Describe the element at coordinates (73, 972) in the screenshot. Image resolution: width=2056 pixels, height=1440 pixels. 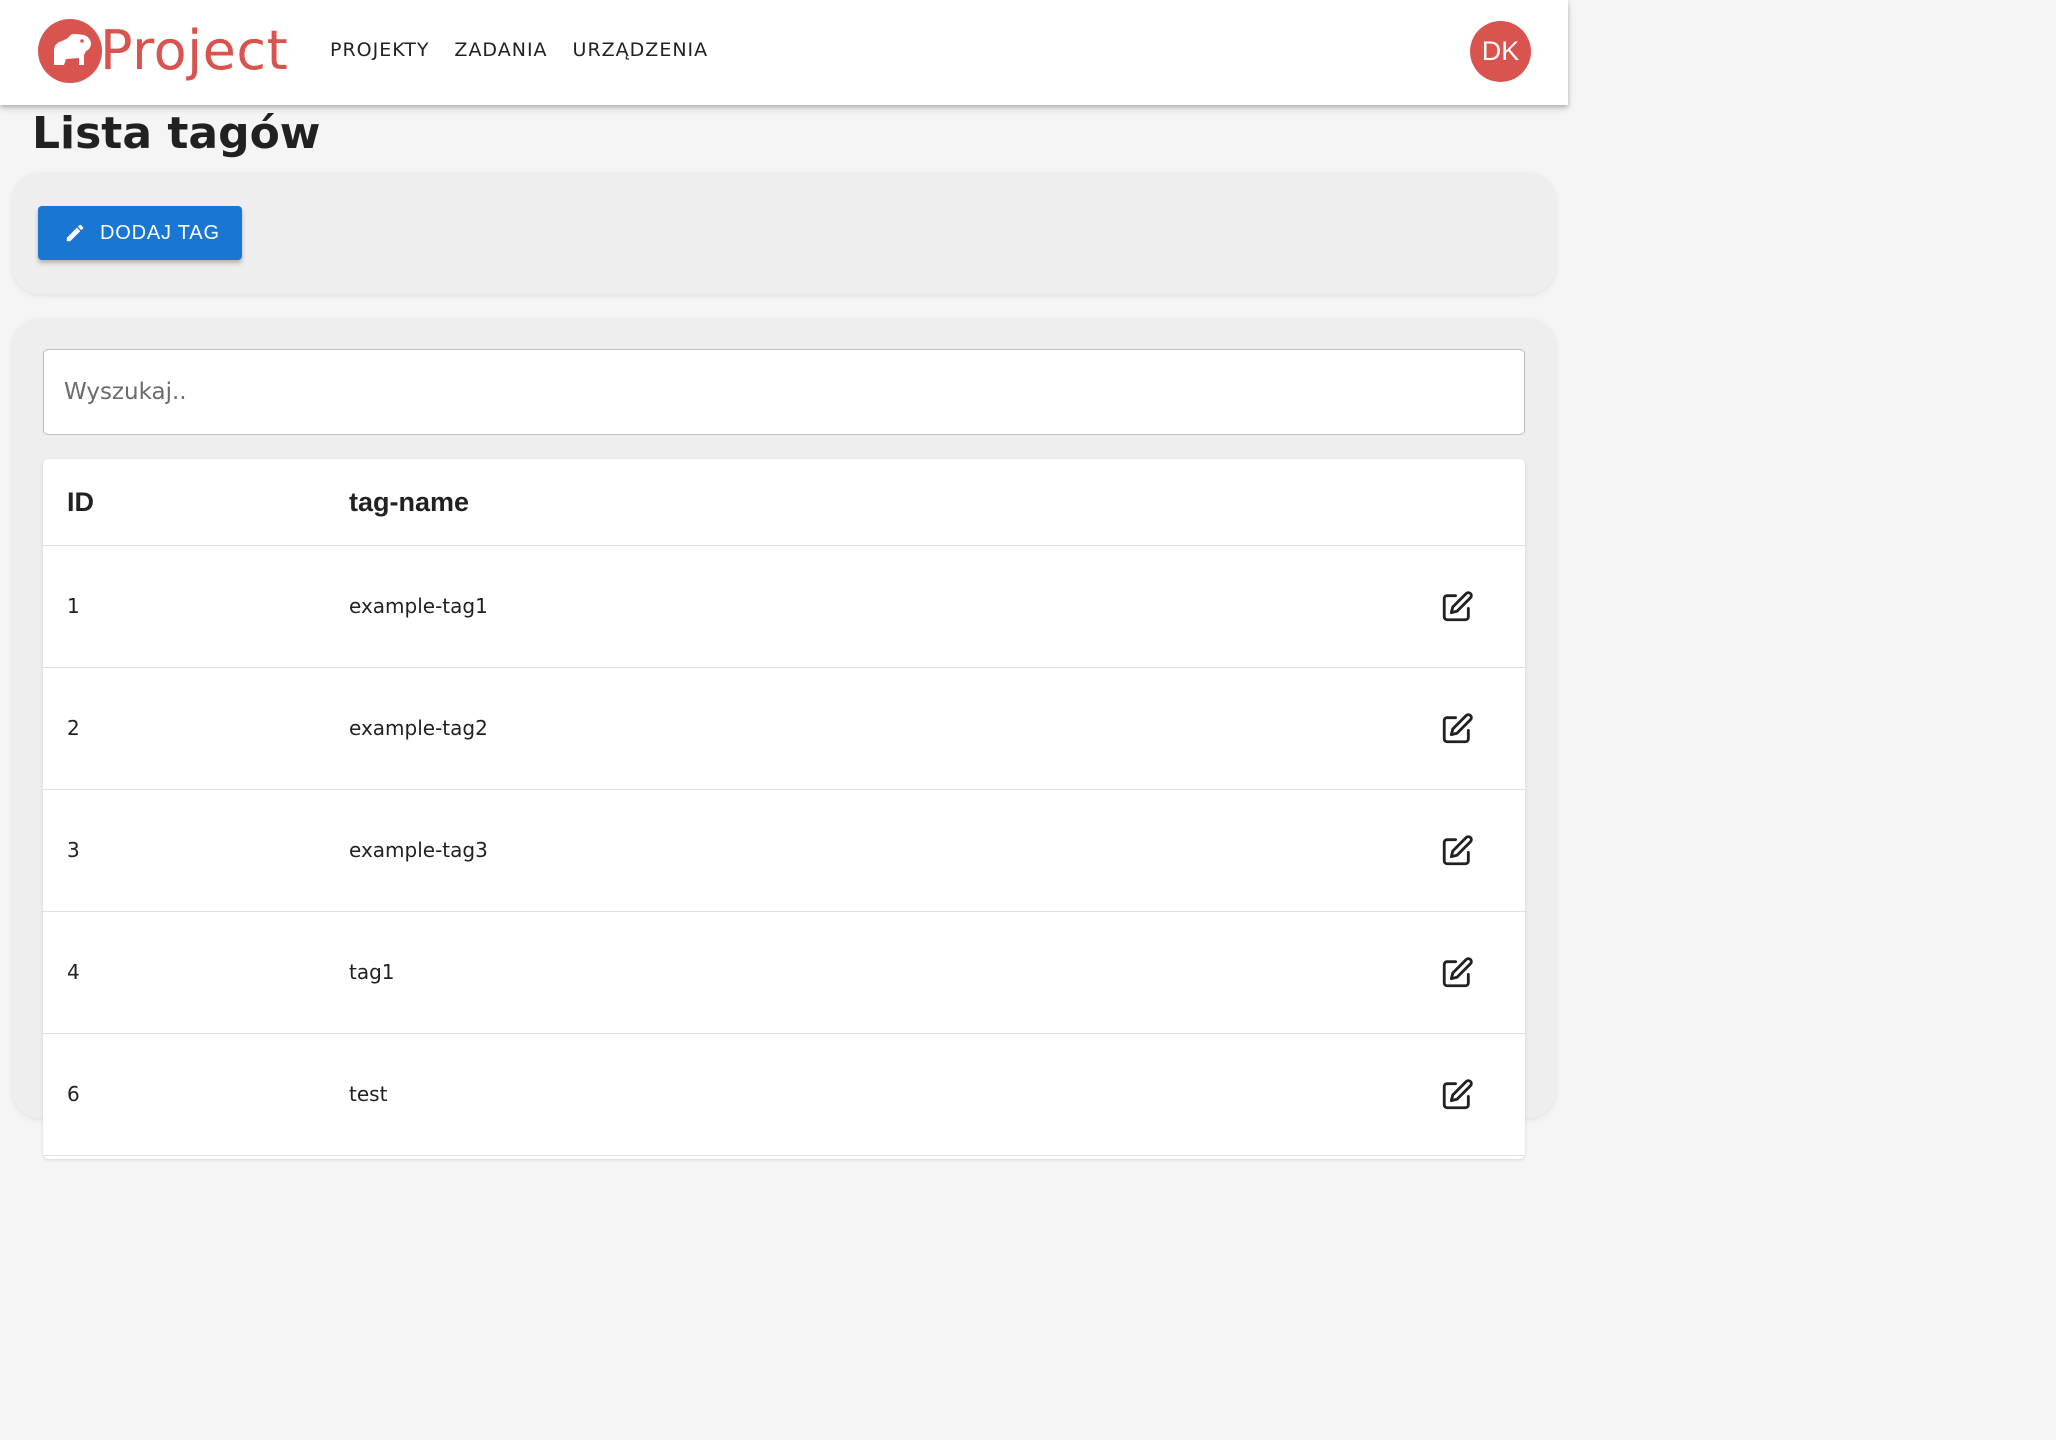
I see `cell-id: 4` at that location.